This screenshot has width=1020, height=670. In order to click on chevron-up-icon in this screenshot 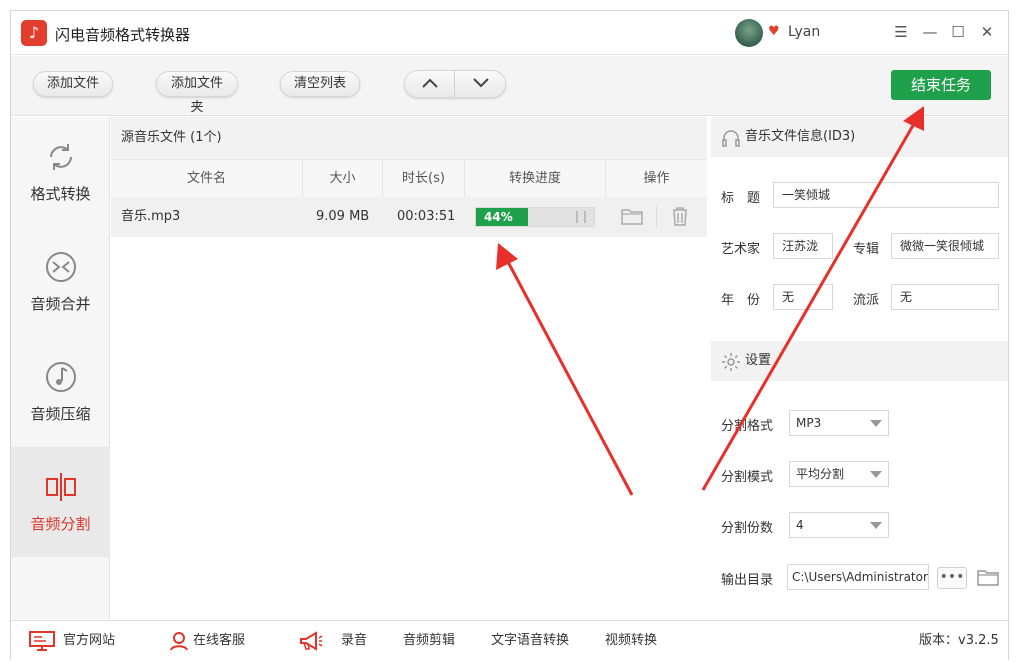, I will do `click(429, 83)`.